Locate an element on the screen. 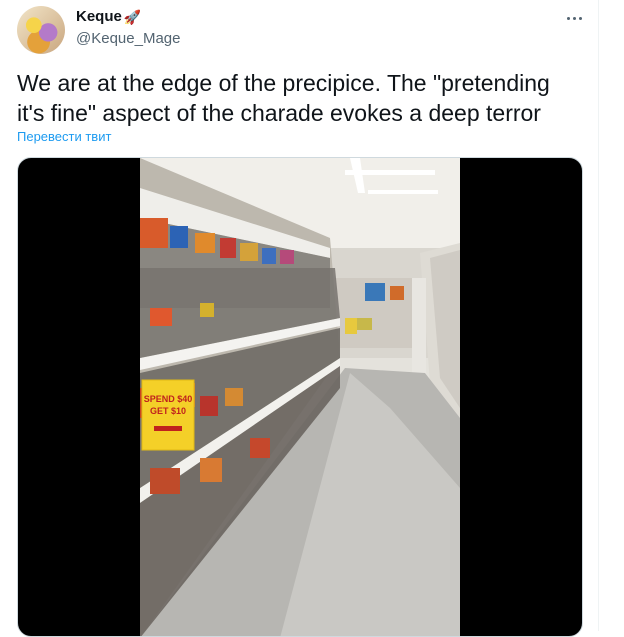 The image size is (624, 637). more-horizontal-icon is located at coordinates (568, 18).